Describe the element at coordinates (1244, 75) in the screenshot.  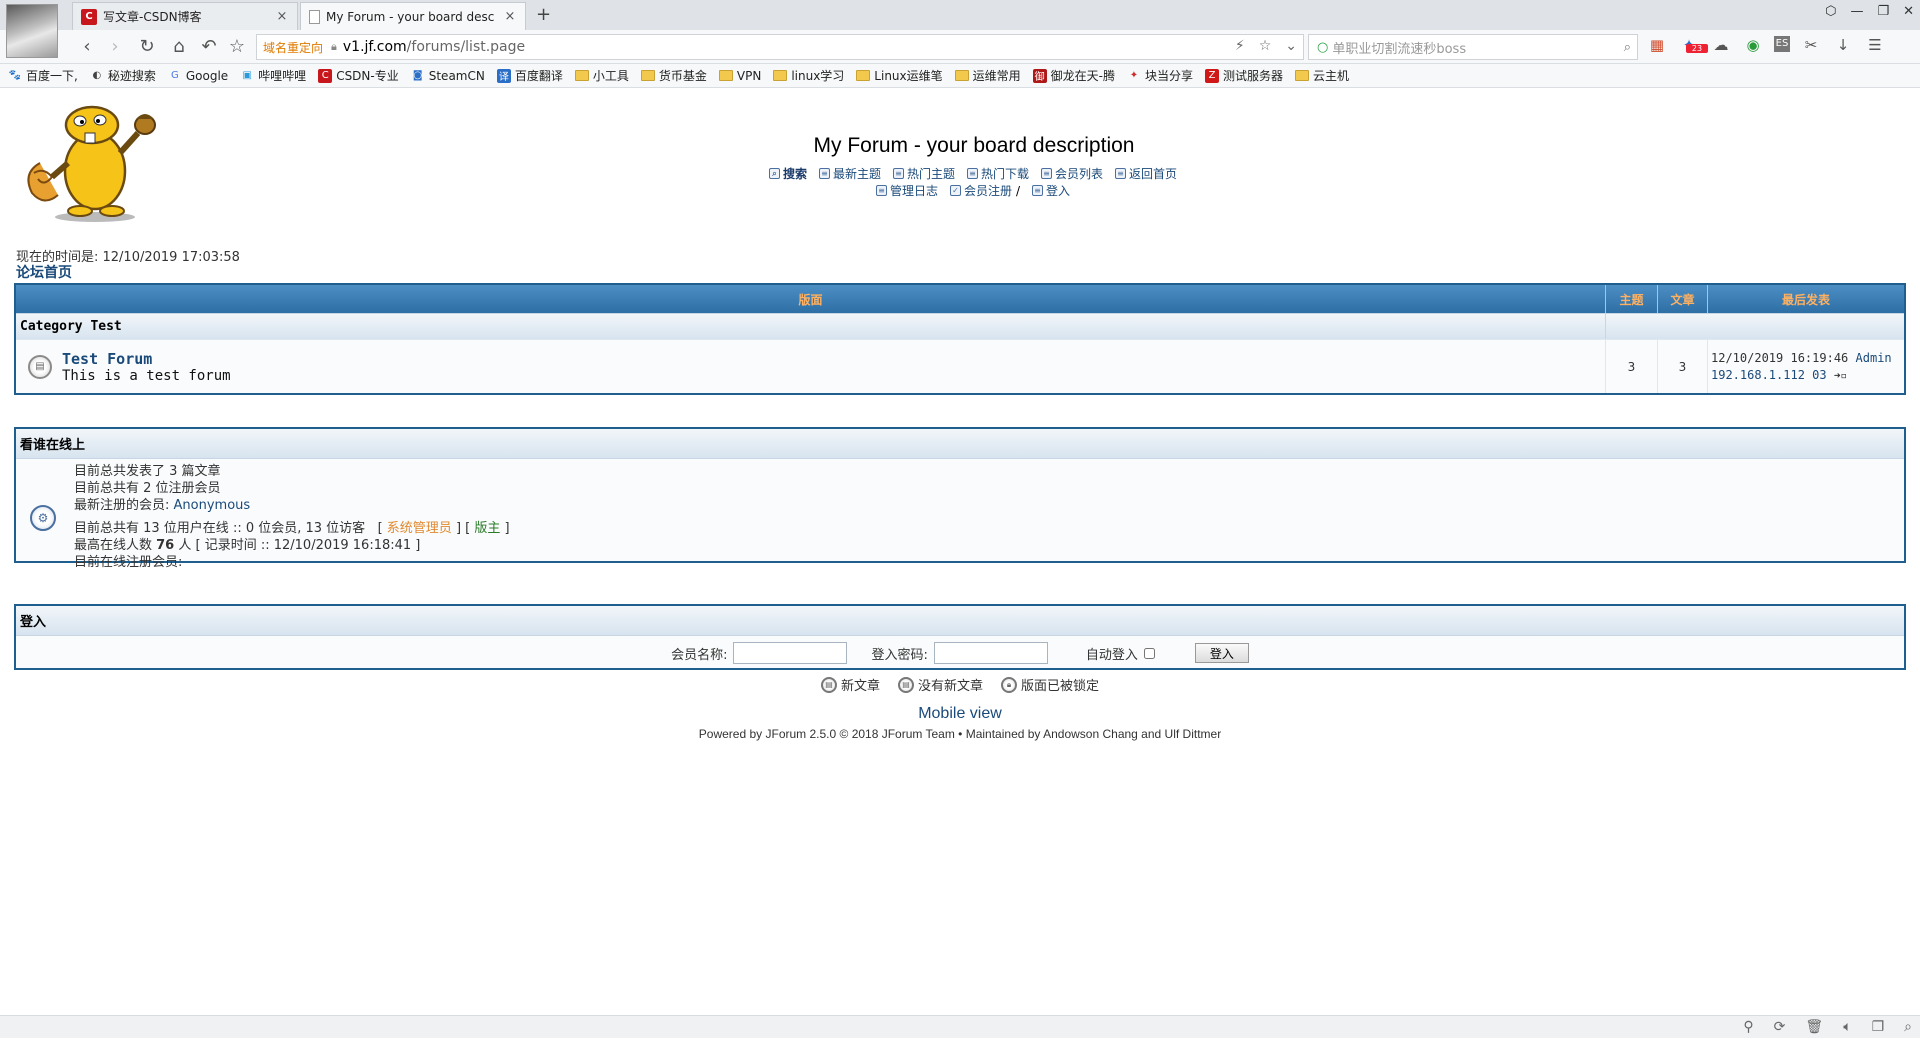
I see `bookmark-item: Z 测试服务器` at that location.